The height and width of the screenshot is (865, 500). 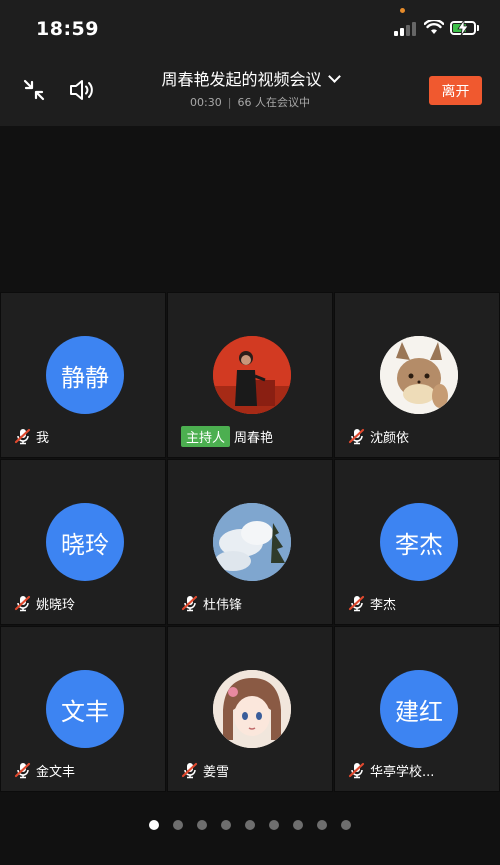 What do you see at coordinates (254, 438) in the screenshot?
I see `participant-name: 周春艳` at bounding box center [254, 438].